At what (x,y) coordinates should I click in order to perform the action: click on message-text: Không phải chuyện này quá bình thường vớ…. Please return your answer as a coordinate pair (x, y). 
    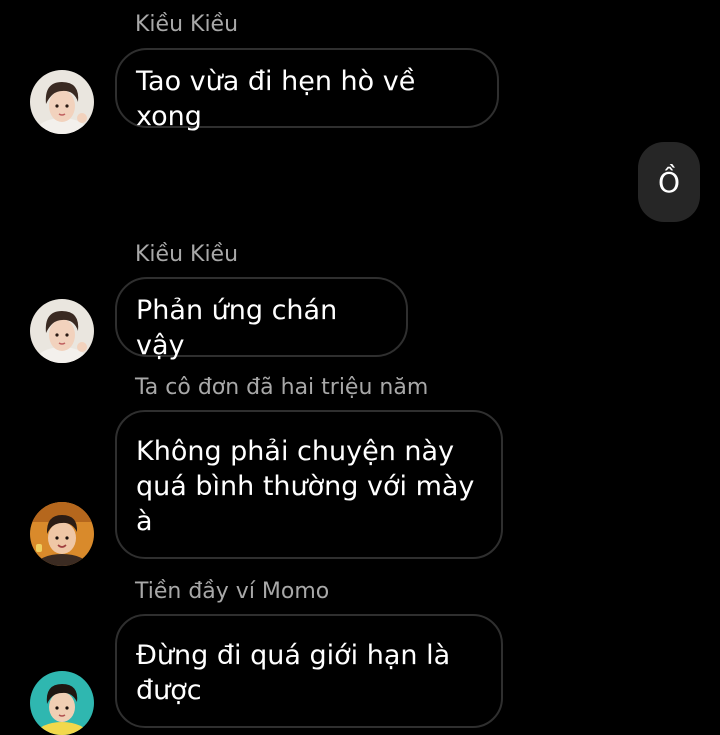
    Looking at the image, I should click on (305, 486).